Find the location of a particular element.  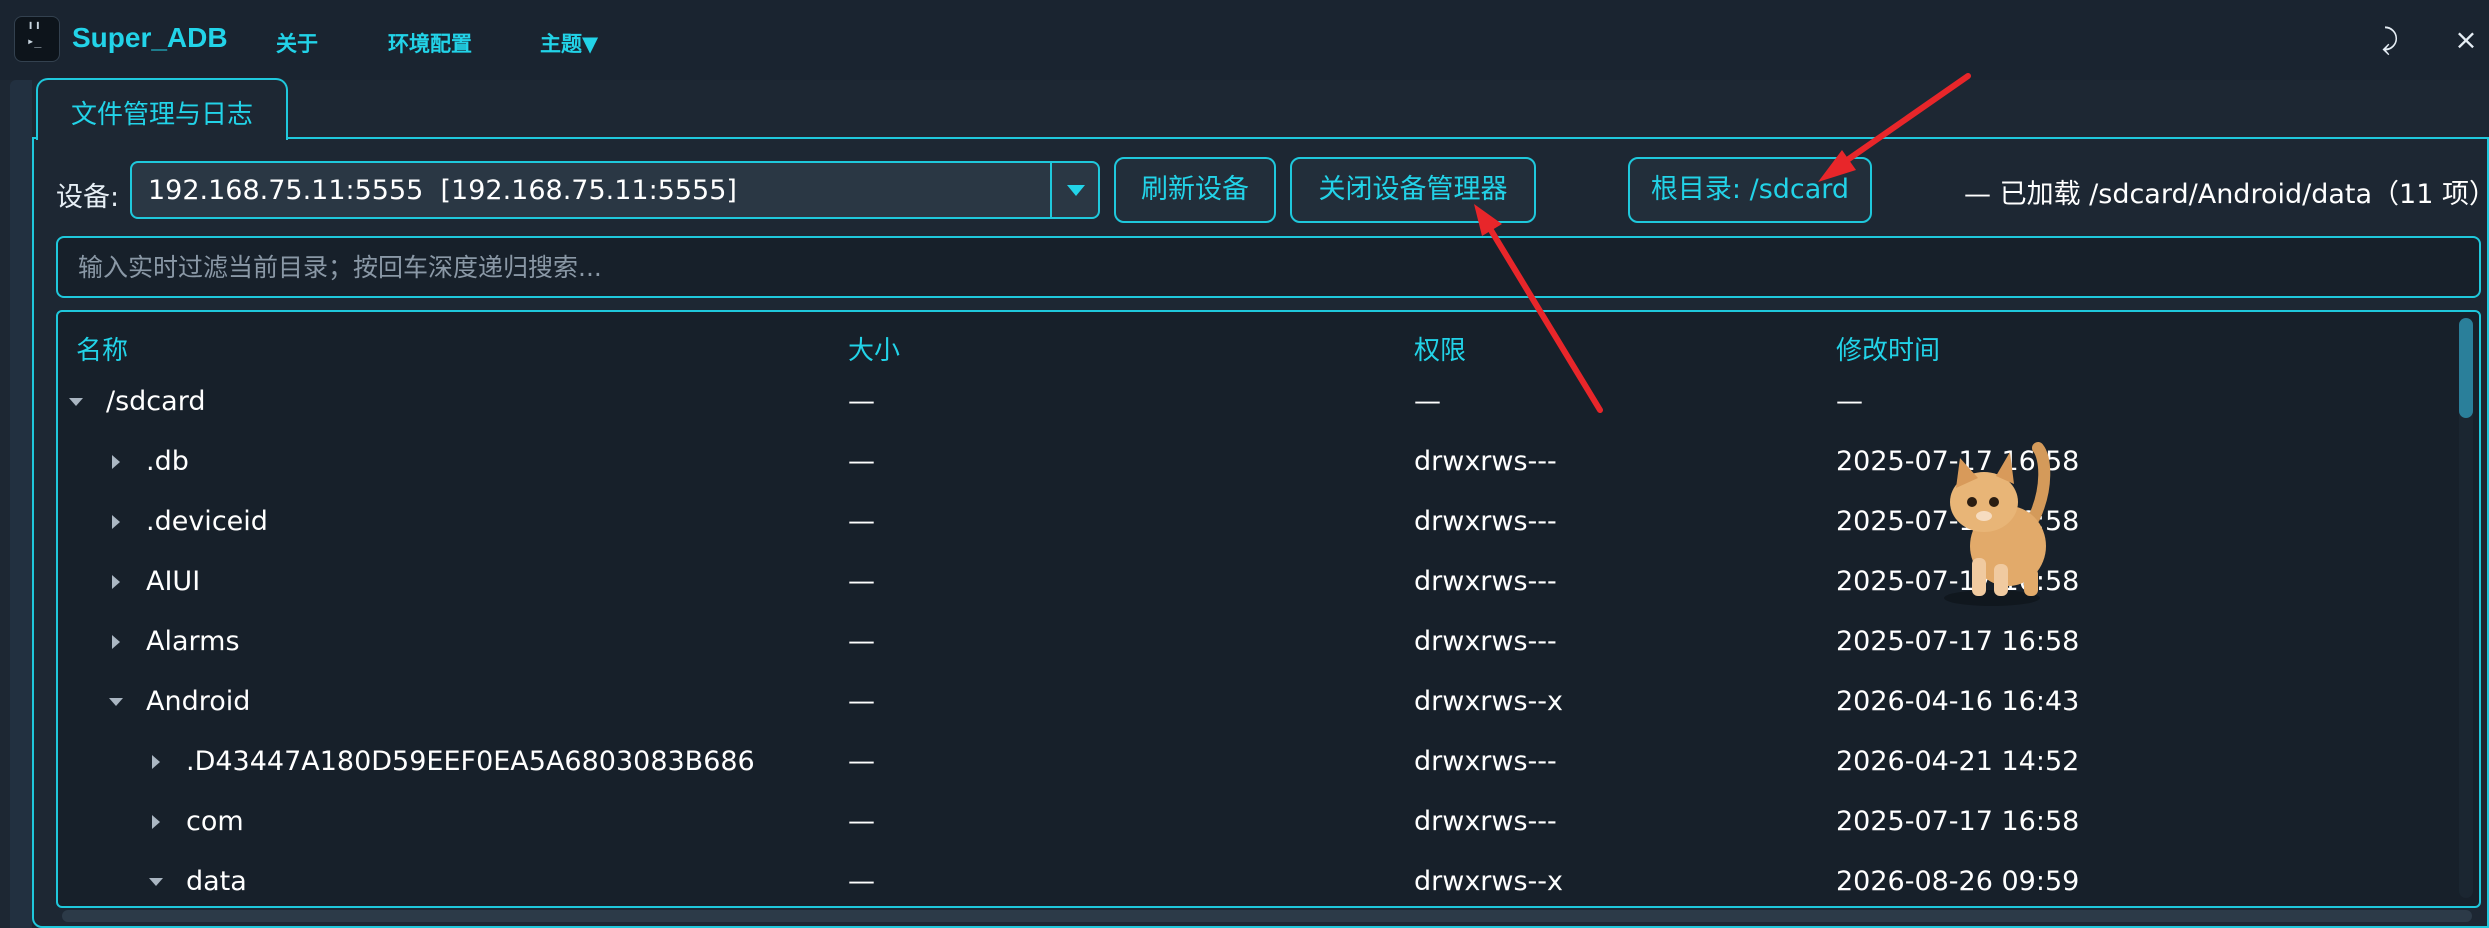

cell-name: com is located at coordinates (215, 821).